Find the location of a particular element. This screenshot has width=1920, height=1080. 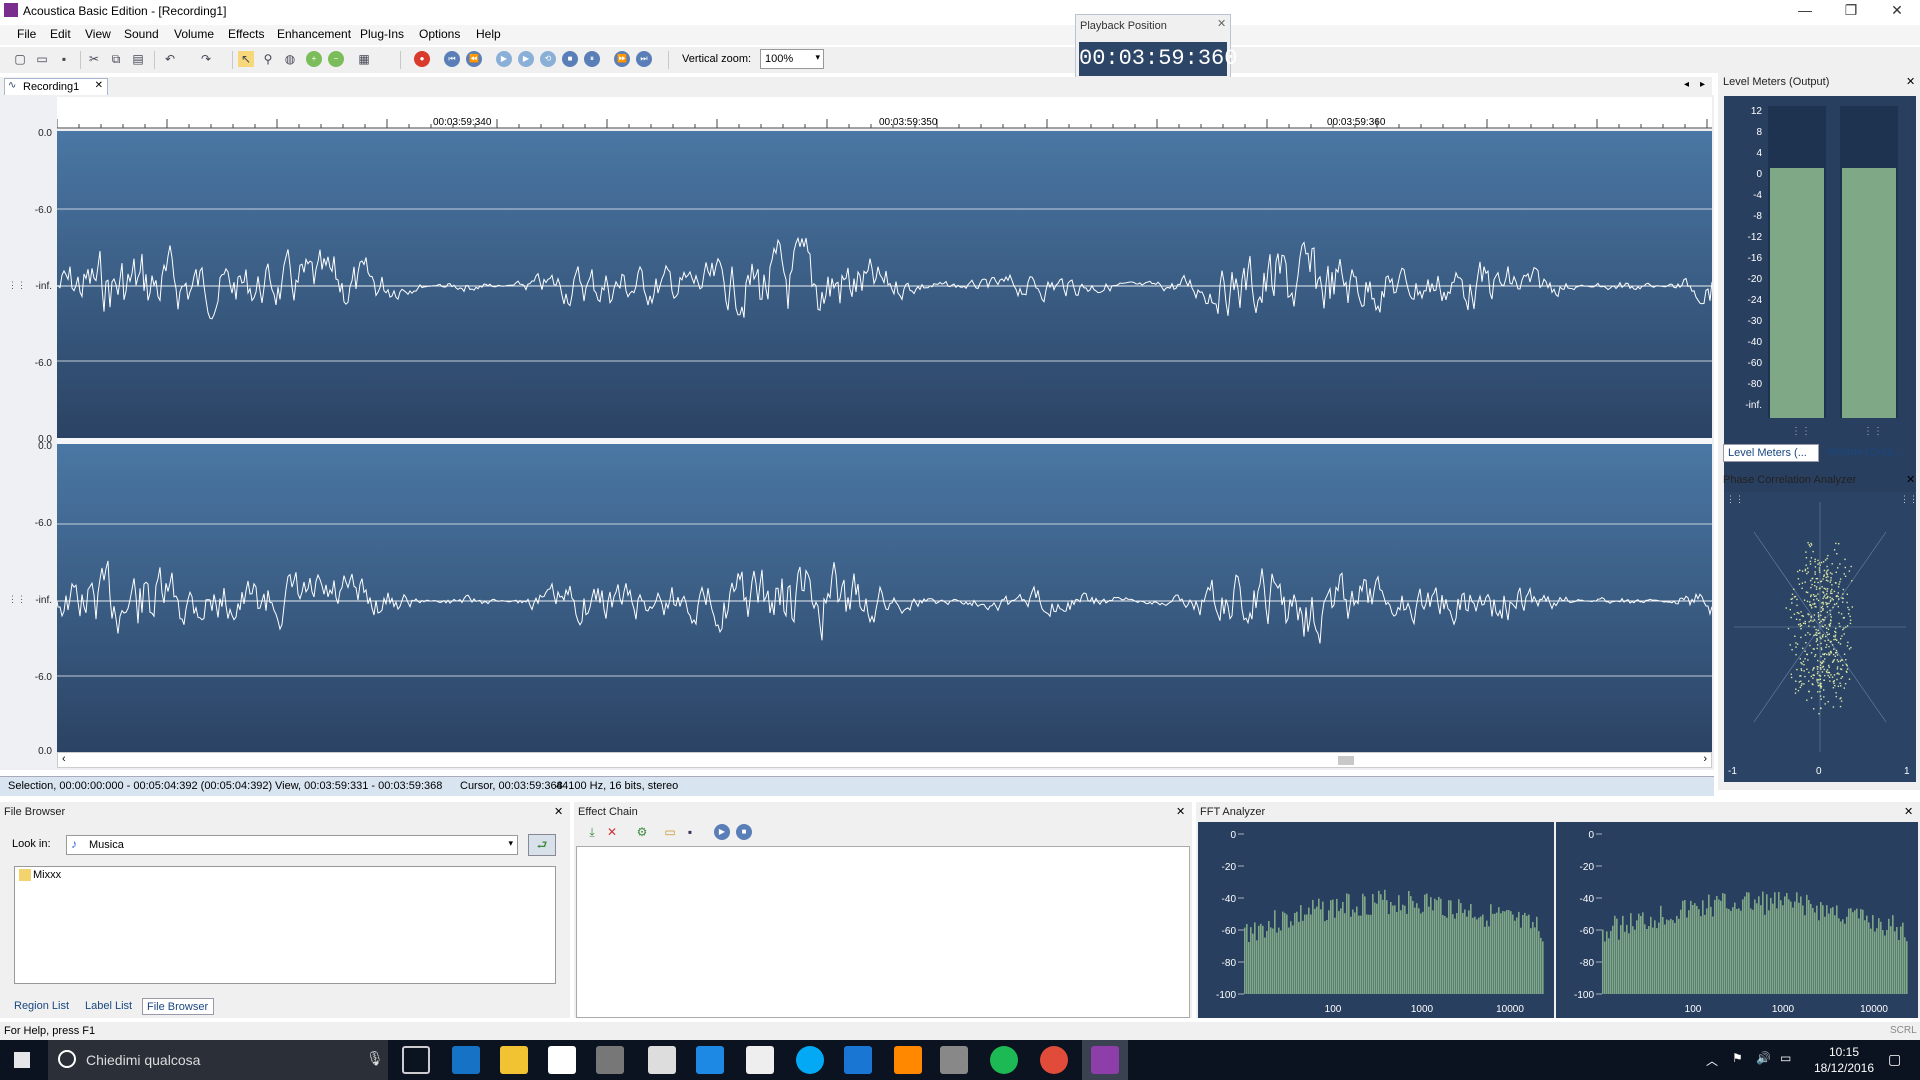

go-up-folder-button: ⮐ is located at coordinates (542, 845).